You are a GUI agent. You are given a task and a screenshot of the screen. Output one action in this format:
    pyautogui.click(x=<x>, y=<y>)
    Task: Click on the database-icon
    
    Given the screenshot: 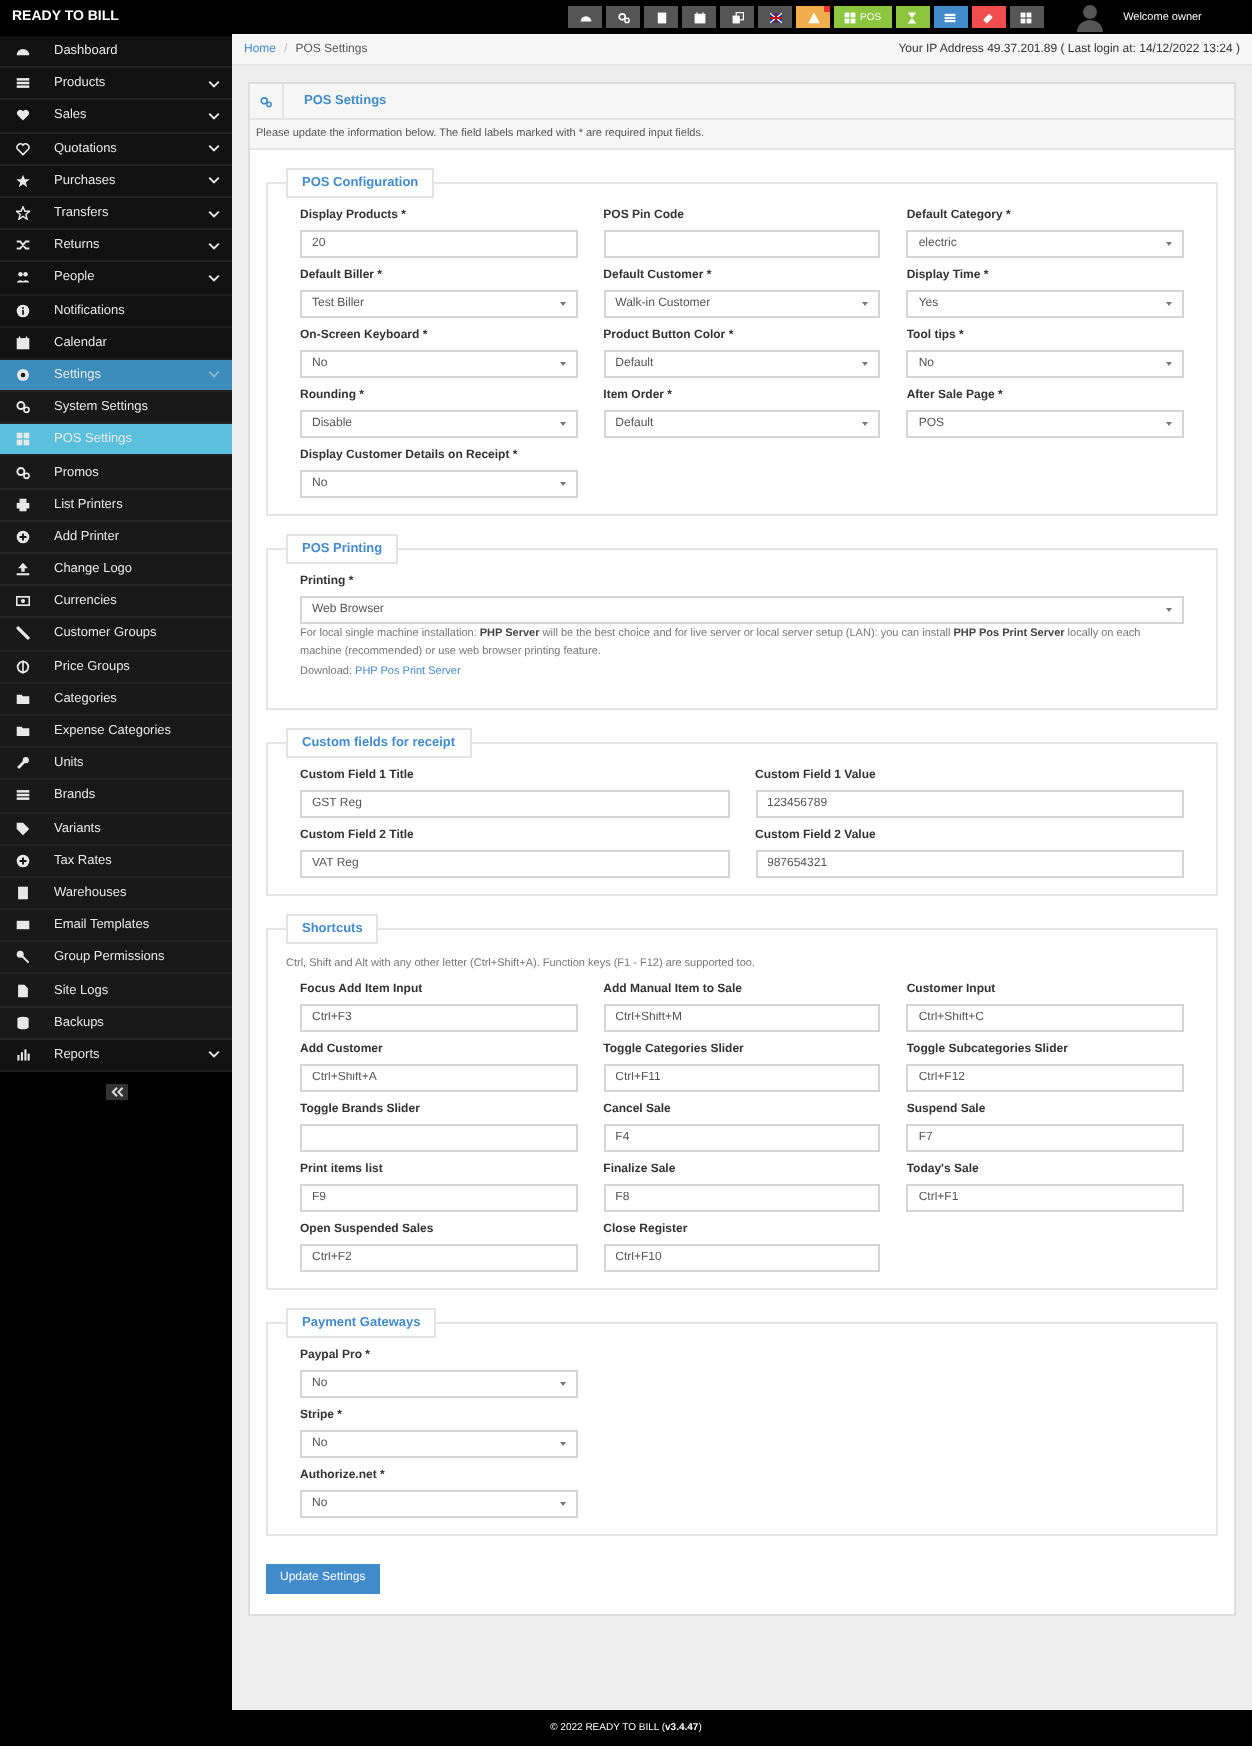 What is the action you would take?
    pyautogui.click(x=23, y=1022)
    